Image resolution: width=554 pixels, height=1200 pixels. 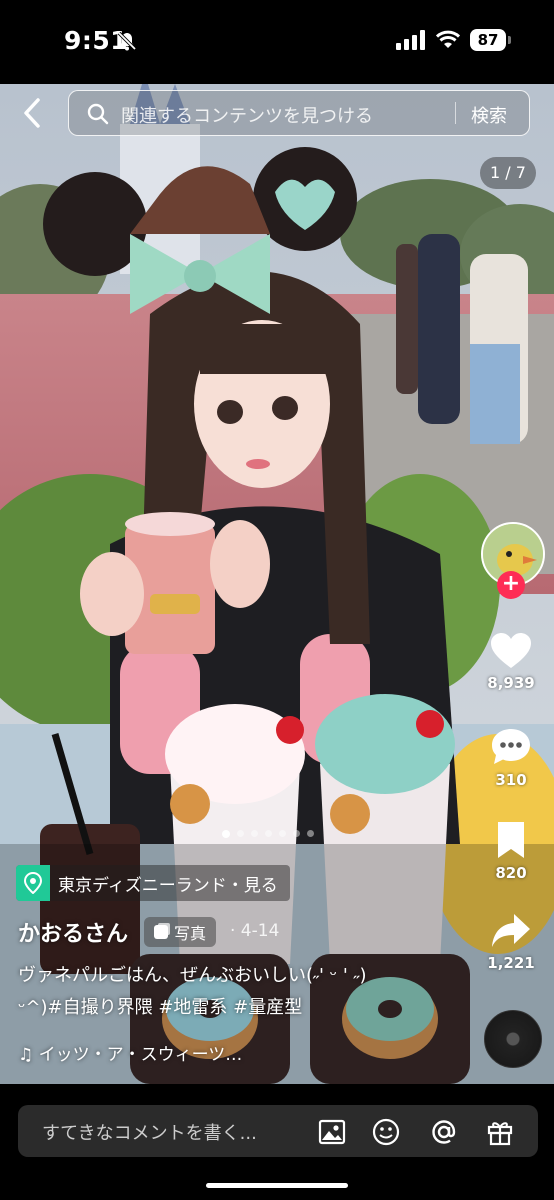 What do you see at coordinates (277, 42) in the screenshot?
I see `status-bar: 9:51 87` at bounding box center [277, 42].